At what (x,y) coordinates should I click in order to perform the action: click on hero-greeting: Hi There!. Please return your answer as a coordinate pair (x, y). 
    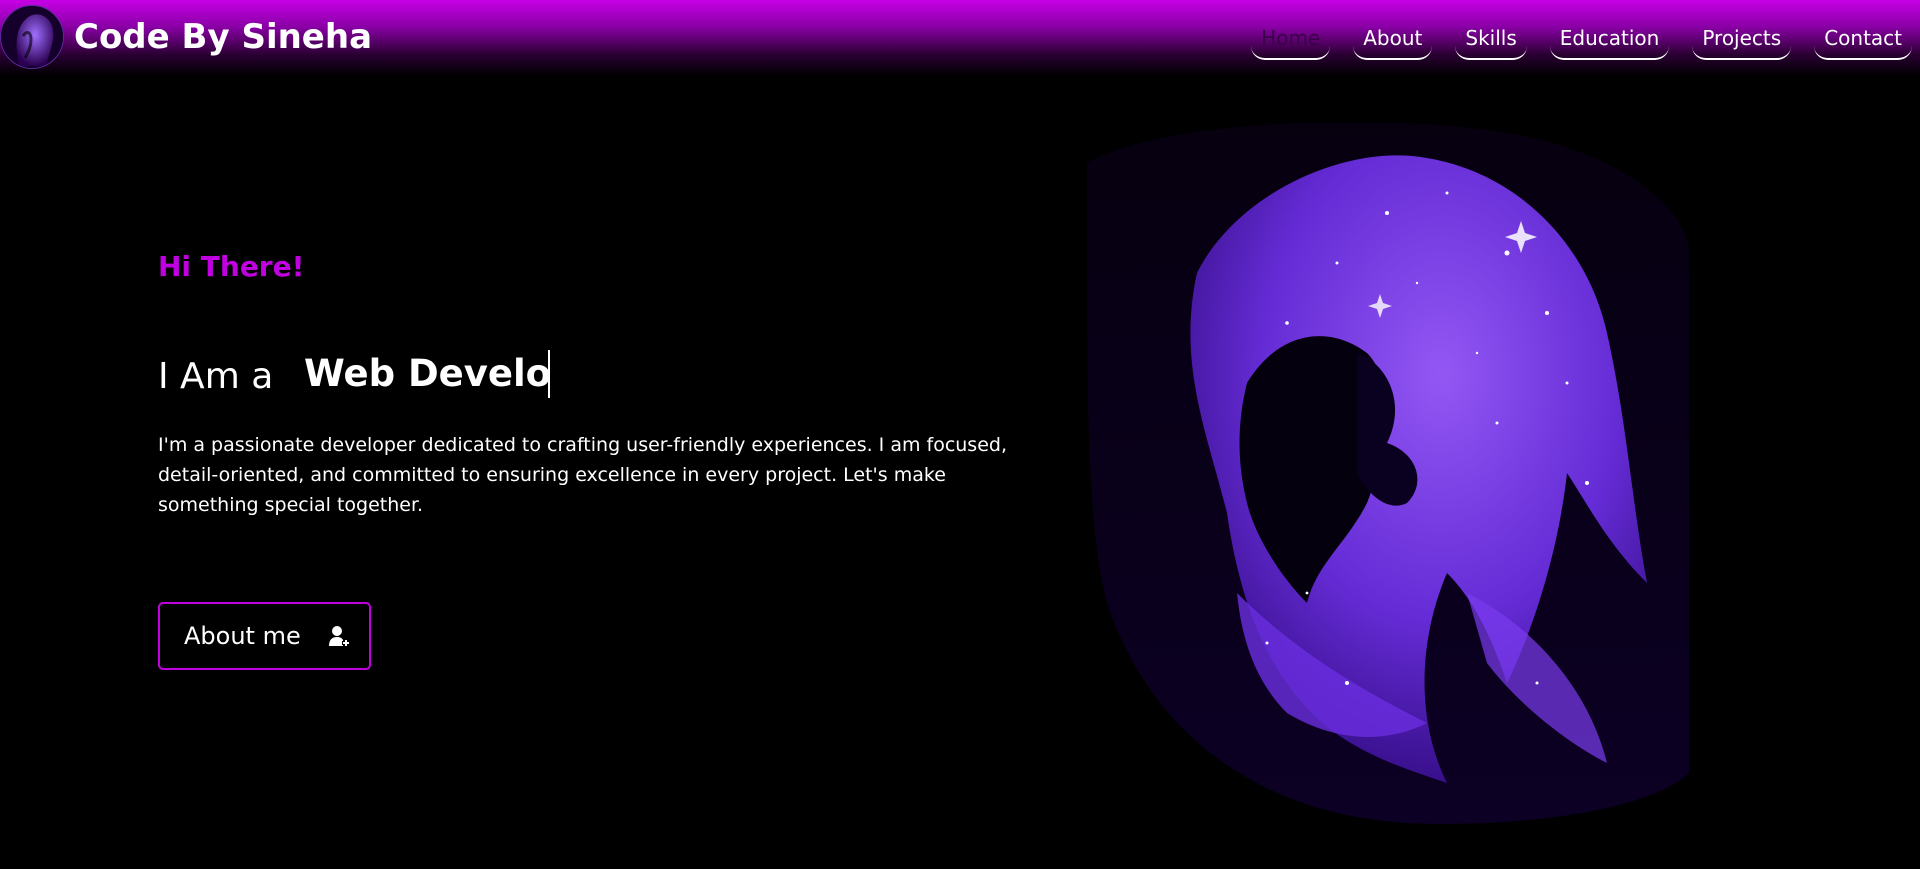
    Looking at the image, I should click on (231, 266).